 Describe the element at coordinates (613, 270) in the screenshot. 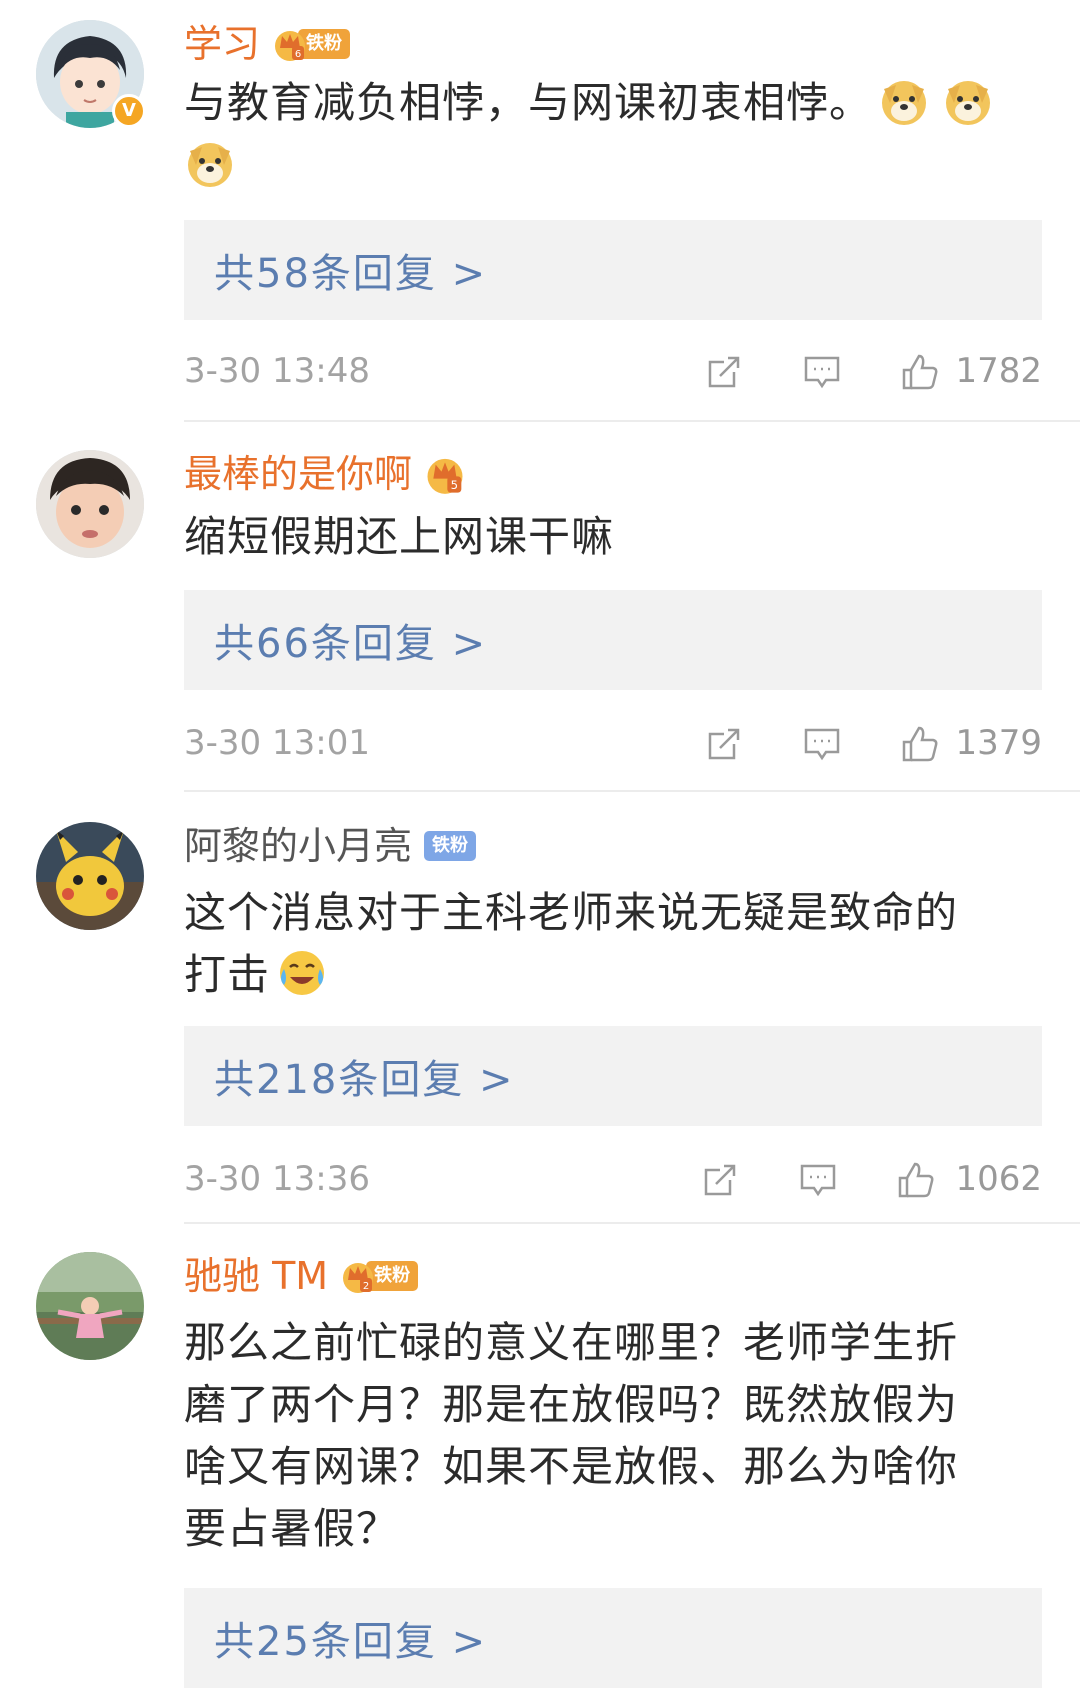

I see `reply-count-button: 共58条回复 >` at that location.